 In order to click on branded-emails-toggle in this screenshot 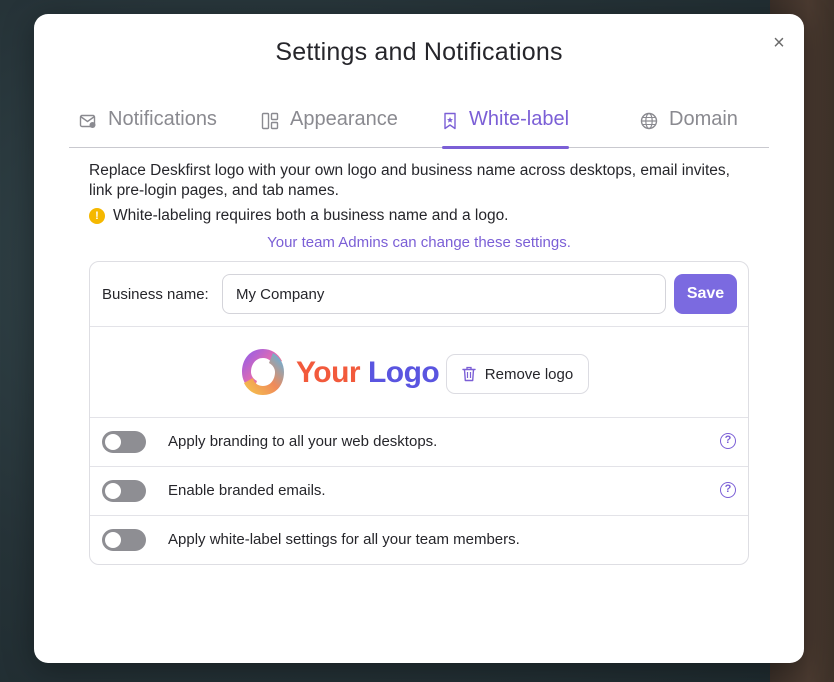, I will do `click(124, 491)`.